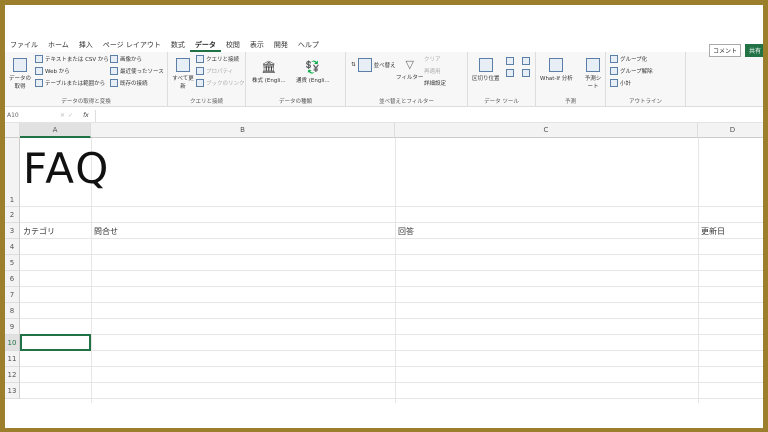 Image resolution: width=768 pixels, height=432 pixels. What do you see at coordinates (502, 79) in the screenshot?
I see `group-data-tools: 区切り位置 データ ツール` at bounding box center [502, 79].